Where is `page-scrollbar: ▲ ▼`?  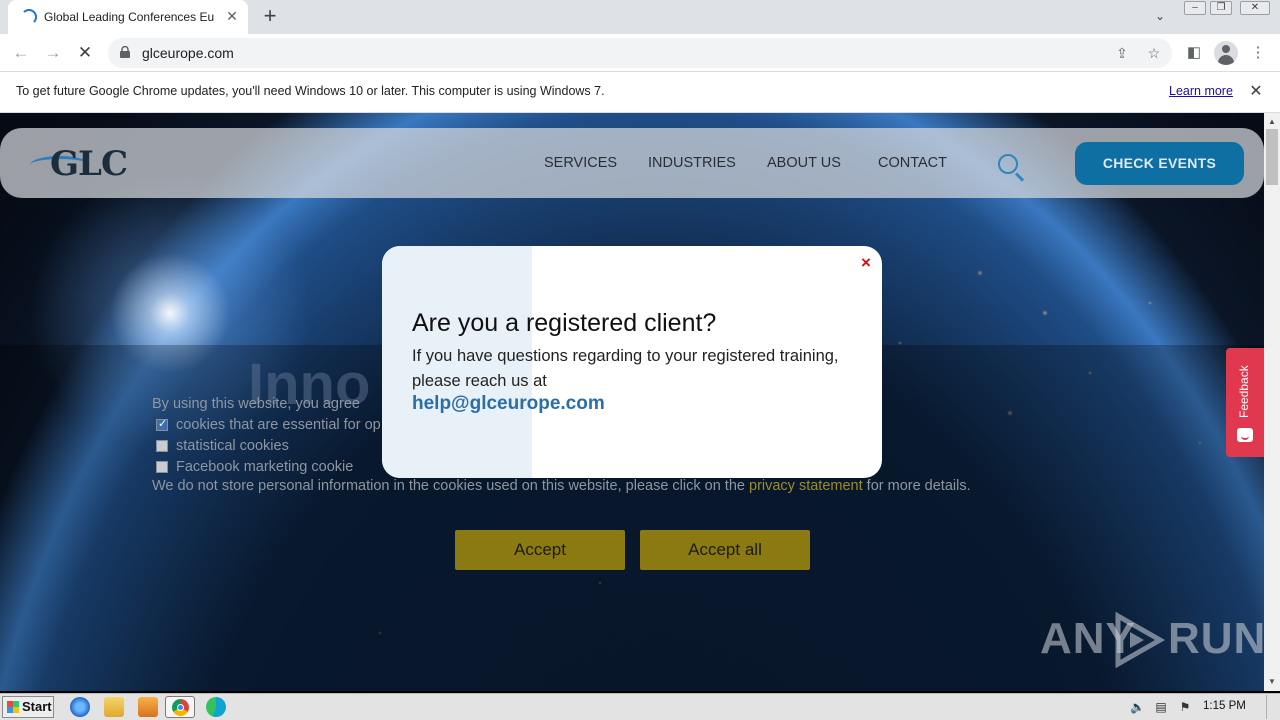 page-scrollbar: ▲ ▼ is located at coordinates (1272, 402).